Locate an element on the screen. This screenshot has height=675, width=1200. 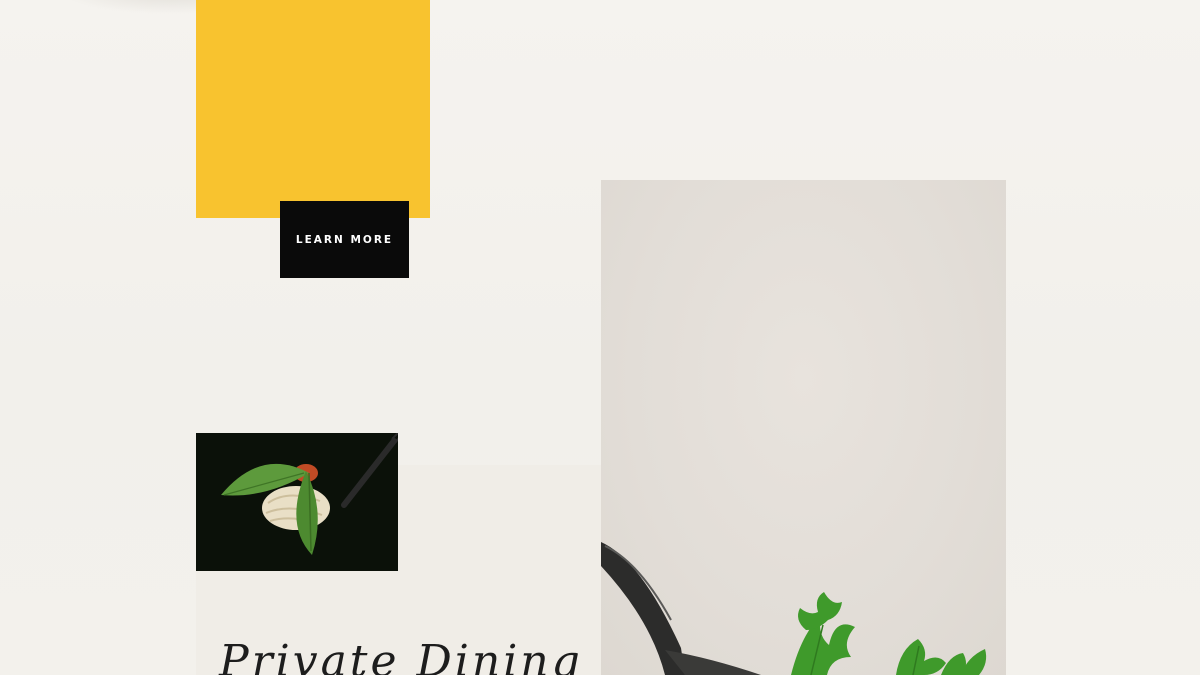
accent-color-block is located at coordinates (313, 109).